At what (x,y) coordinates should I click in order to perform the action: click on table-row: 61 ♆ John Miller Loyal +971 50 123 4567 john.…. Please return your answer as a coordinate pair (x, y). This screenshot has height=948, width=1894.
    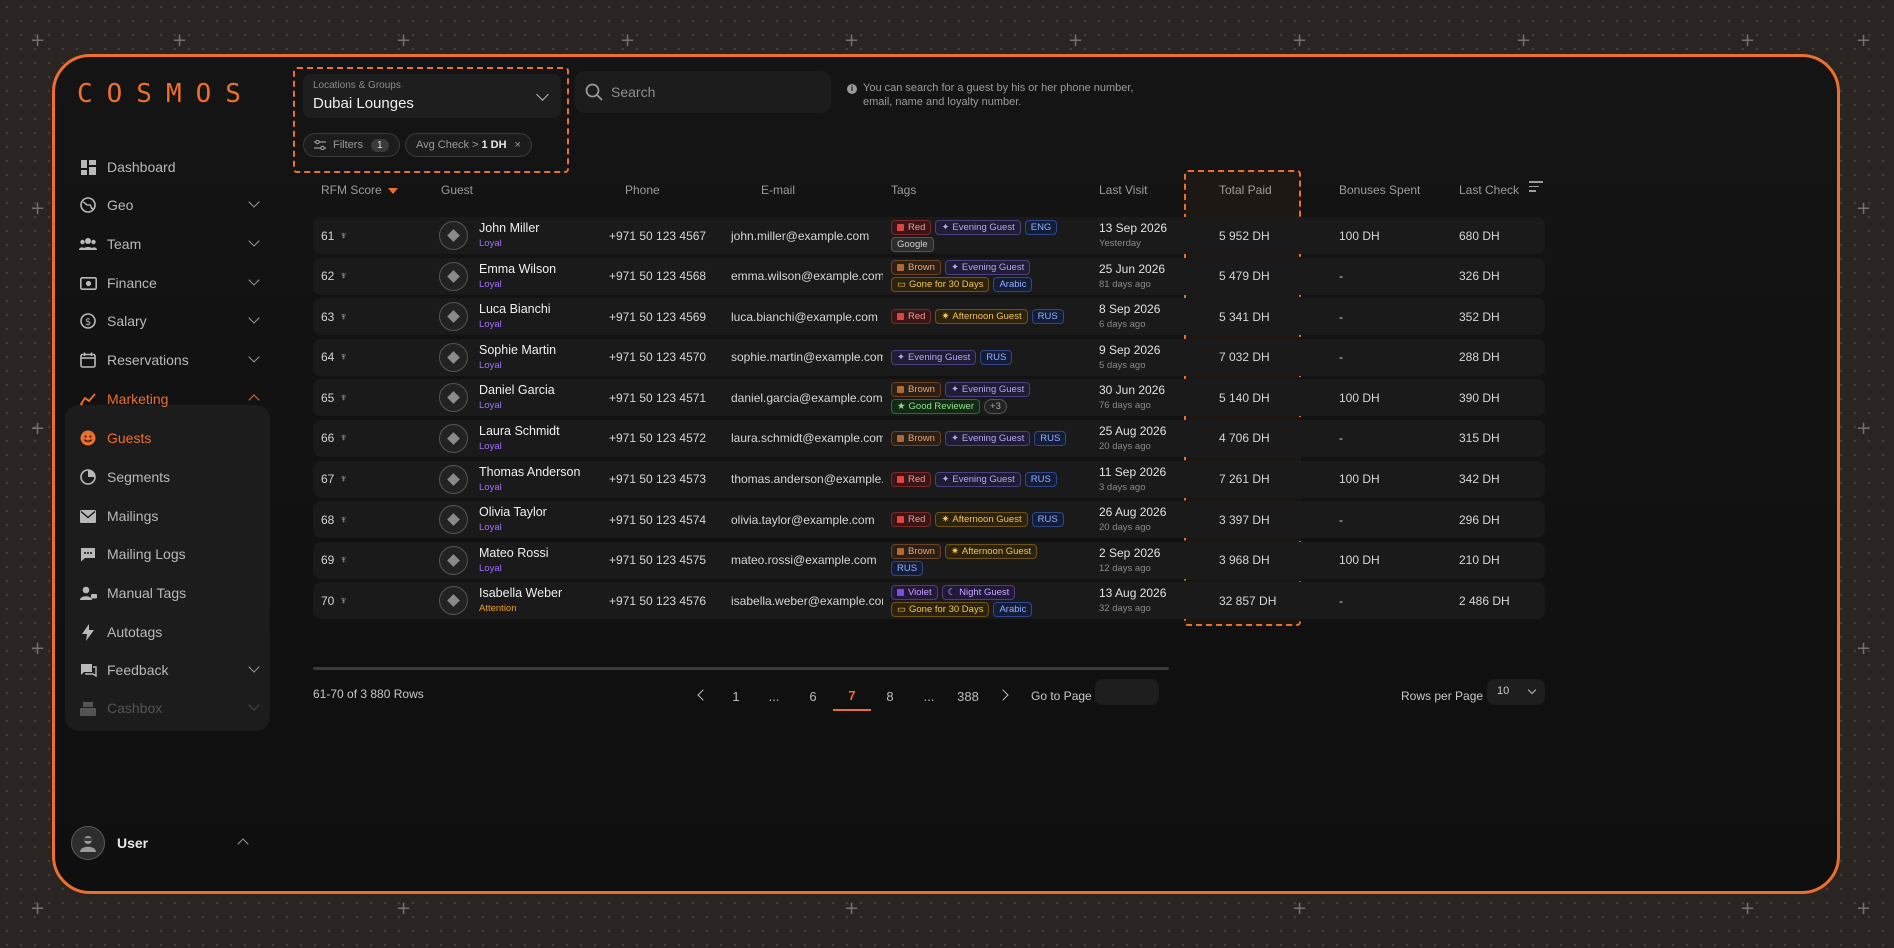
    Looking at the image, I should click on (929, 235).